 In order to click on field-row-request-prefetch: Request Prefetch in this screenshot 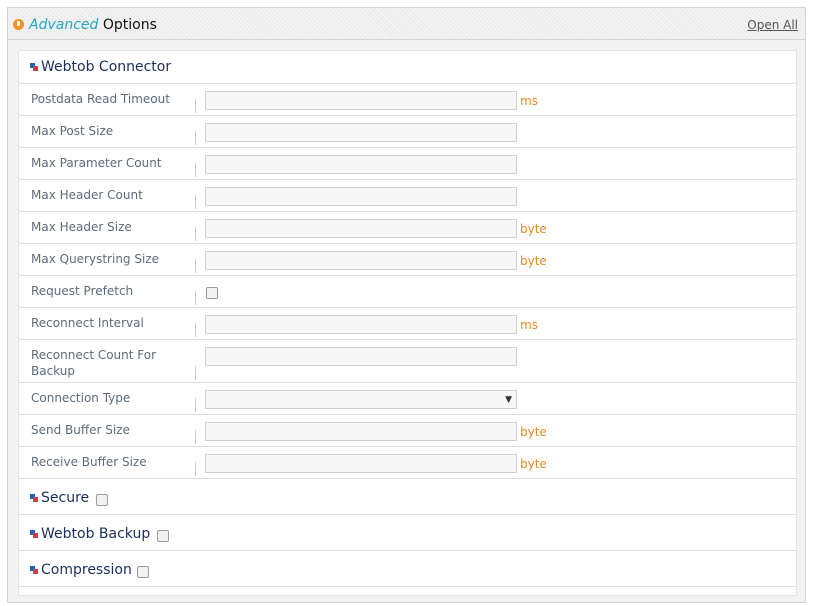, I will do `click(407, 292)`.